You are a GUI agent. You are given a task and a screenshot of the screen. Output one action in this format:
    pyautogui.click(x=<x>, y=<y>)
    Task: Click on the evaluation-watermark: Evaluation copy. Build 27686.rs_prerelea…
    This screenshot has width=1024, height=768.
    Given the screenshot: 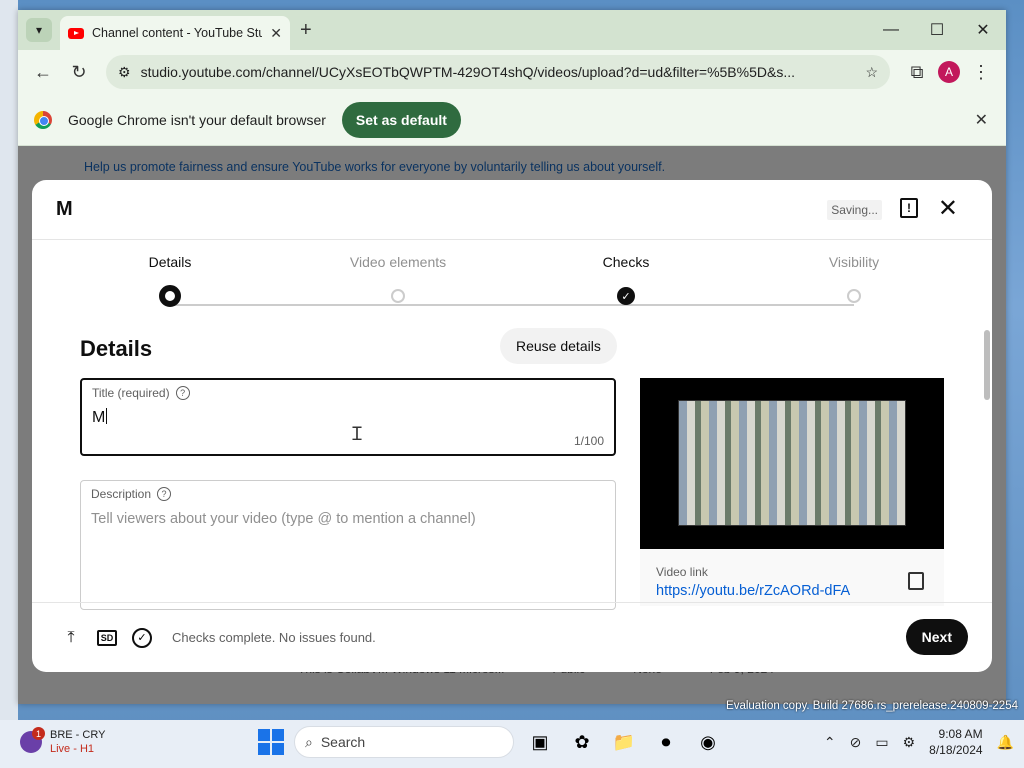 What is the action you would take?
    pyautogui.click(x=872, y=706)
    